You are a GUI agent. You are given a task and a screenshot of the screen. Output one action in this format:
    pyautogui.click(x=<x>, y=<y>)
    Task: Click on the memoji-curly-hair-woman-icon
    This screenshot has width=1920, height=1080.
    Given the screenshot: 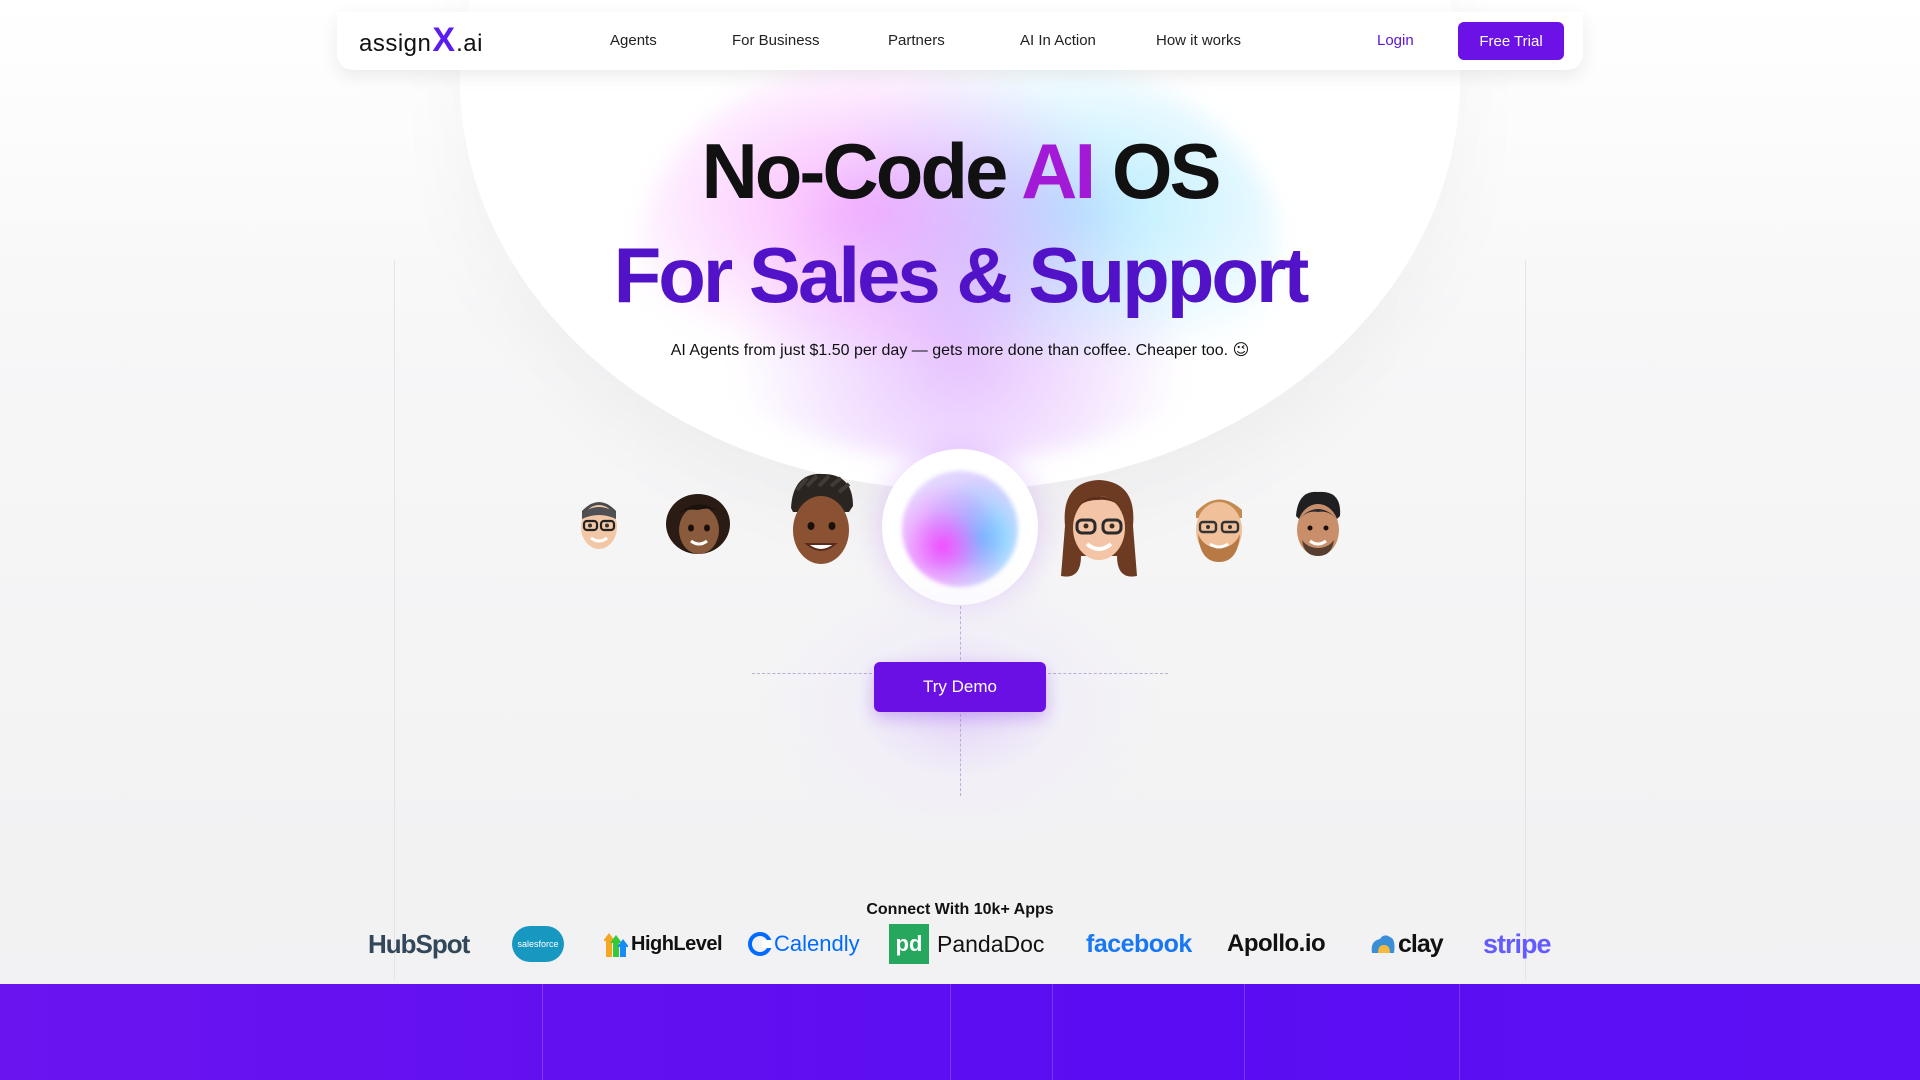 What is the action you would take?
    pyautogui.click(x=698, y=524)
    